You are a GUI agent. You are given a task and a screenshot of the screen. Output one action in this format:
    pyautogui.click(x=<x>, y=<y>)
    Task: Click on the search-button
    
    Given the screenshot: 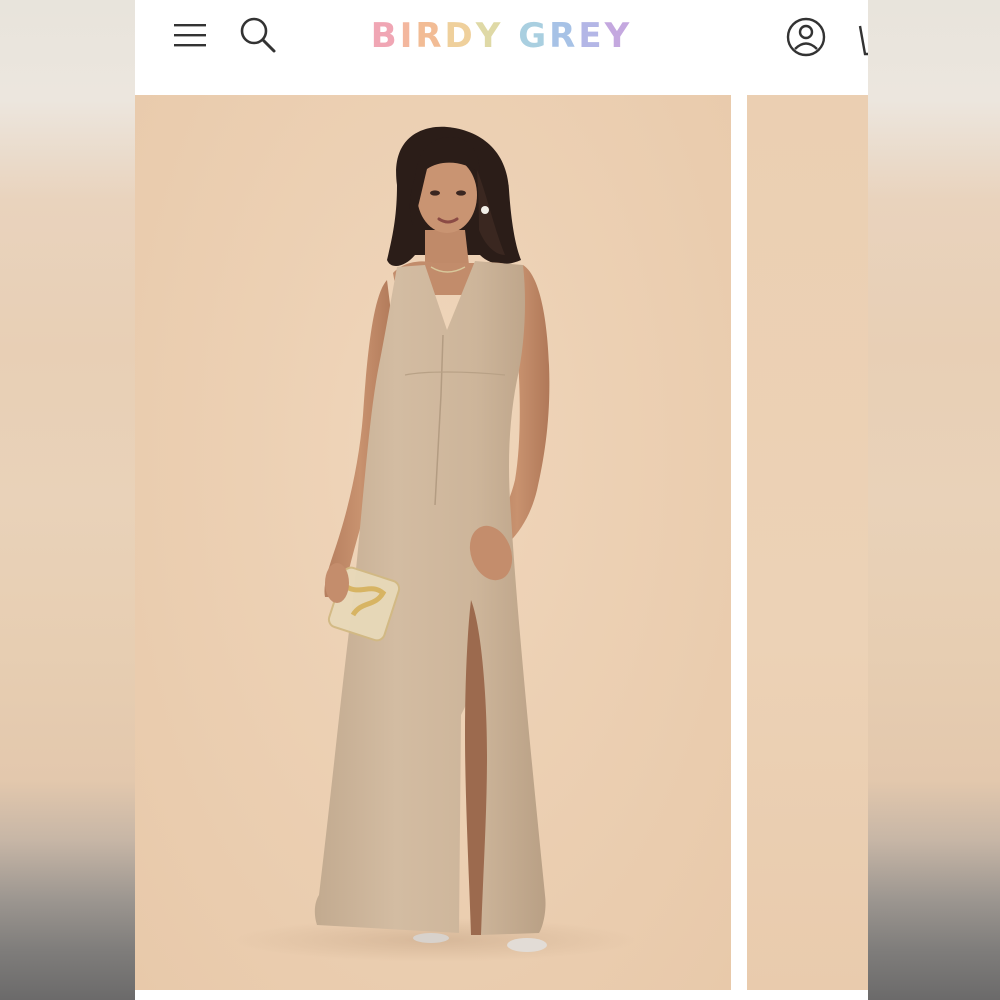 What is the action you would take?
    pyautogui.click(x=258, y=35)
    